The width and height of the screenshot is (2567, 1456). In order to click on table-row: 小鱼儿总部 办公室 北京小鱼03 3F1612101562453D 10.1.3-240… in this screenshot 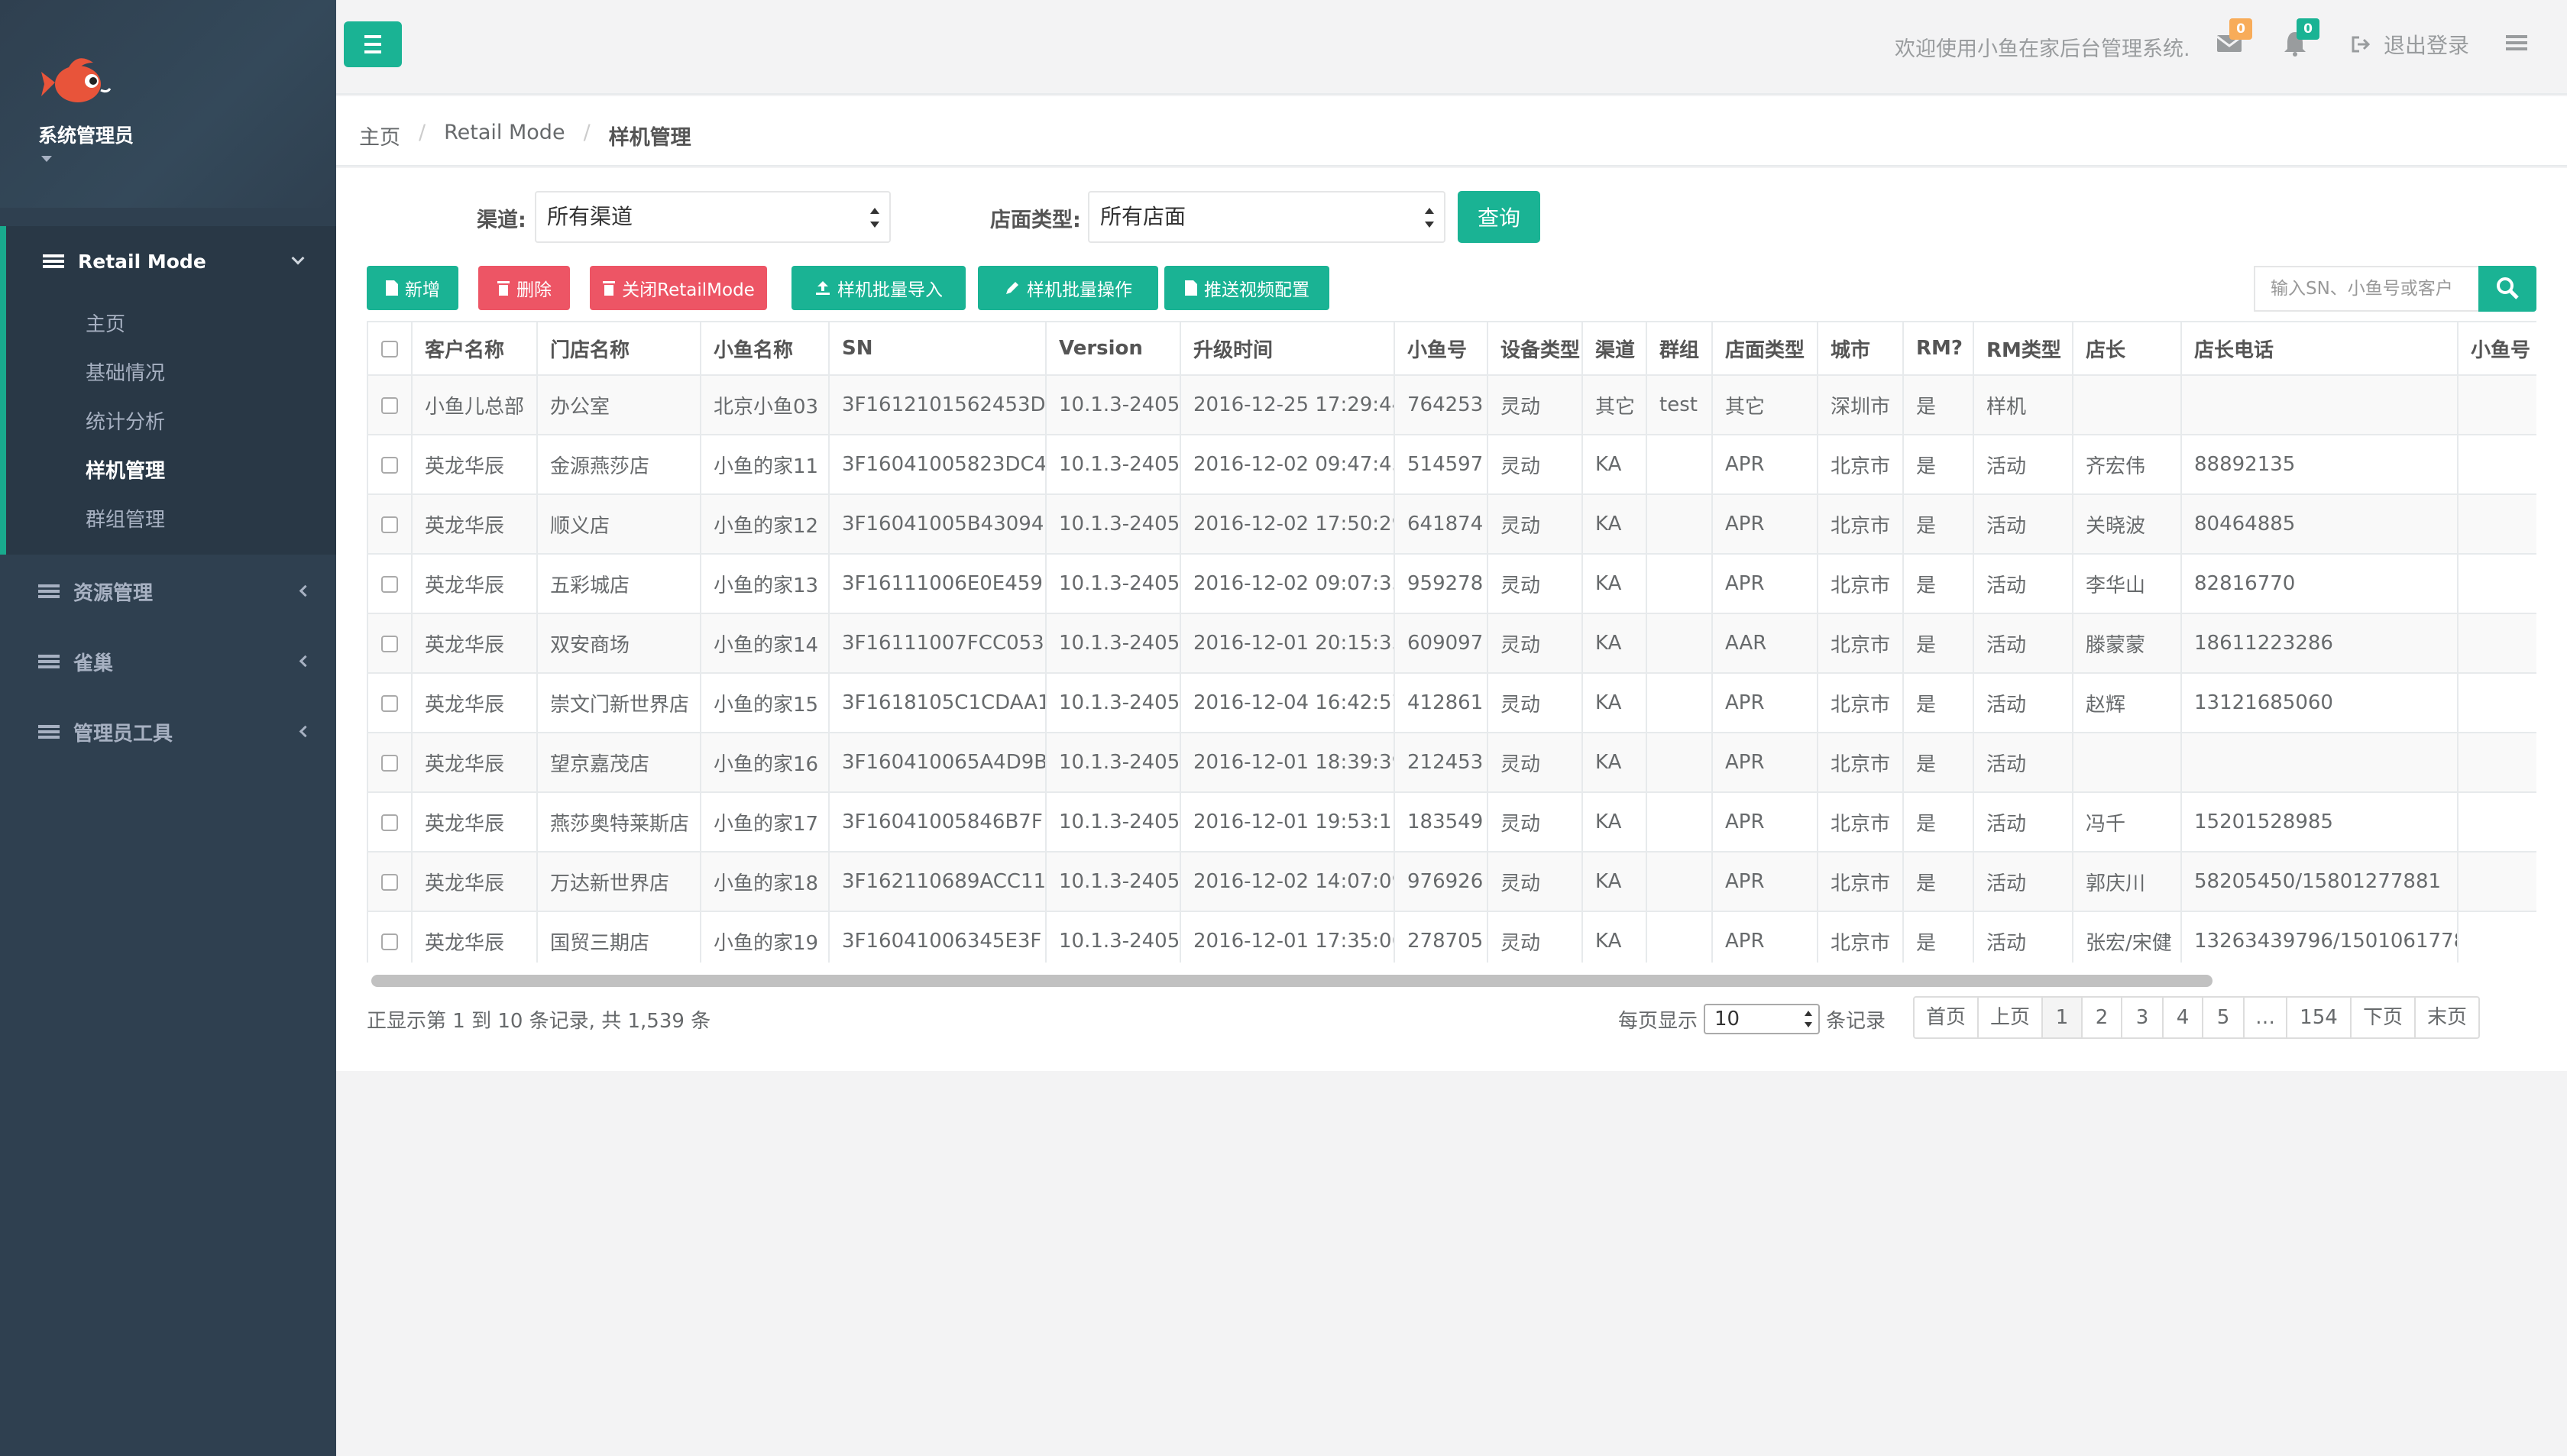, I will do `click(1451, 404)`.